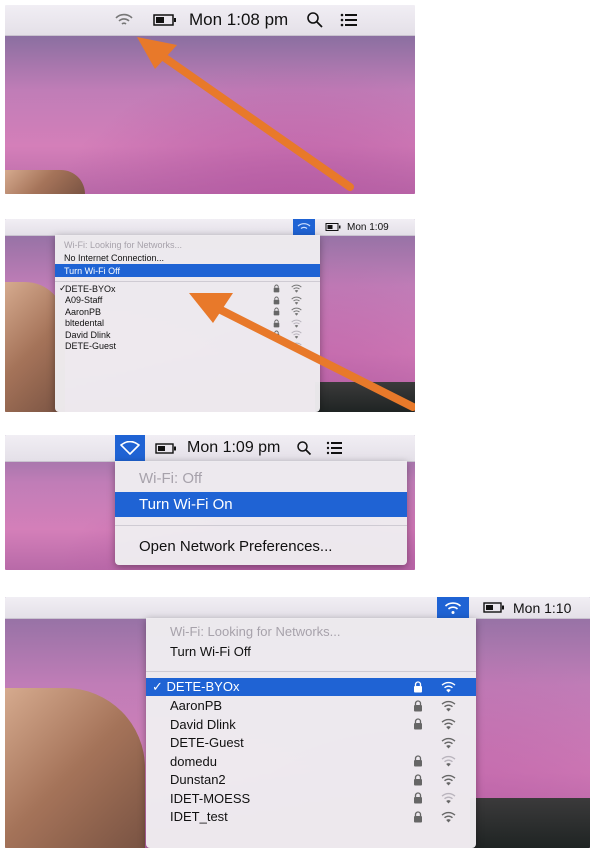 Image resolution: width=590 pixels, height=848 pixels. I want to click on menu-clock: Mon 1:09, so click(368, 227).